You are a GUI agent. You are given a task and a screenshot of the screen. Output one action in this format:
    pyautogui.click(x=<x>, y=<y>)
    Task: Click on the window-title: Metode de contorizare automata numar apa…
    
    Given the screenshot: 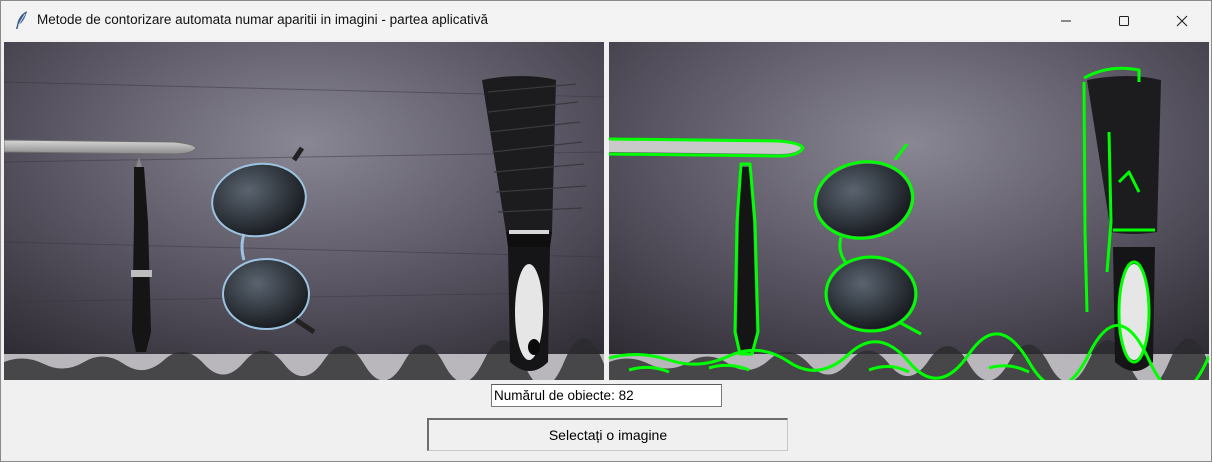 What is the action you would take?
    pyautogui.click(x=262, y=19)
    